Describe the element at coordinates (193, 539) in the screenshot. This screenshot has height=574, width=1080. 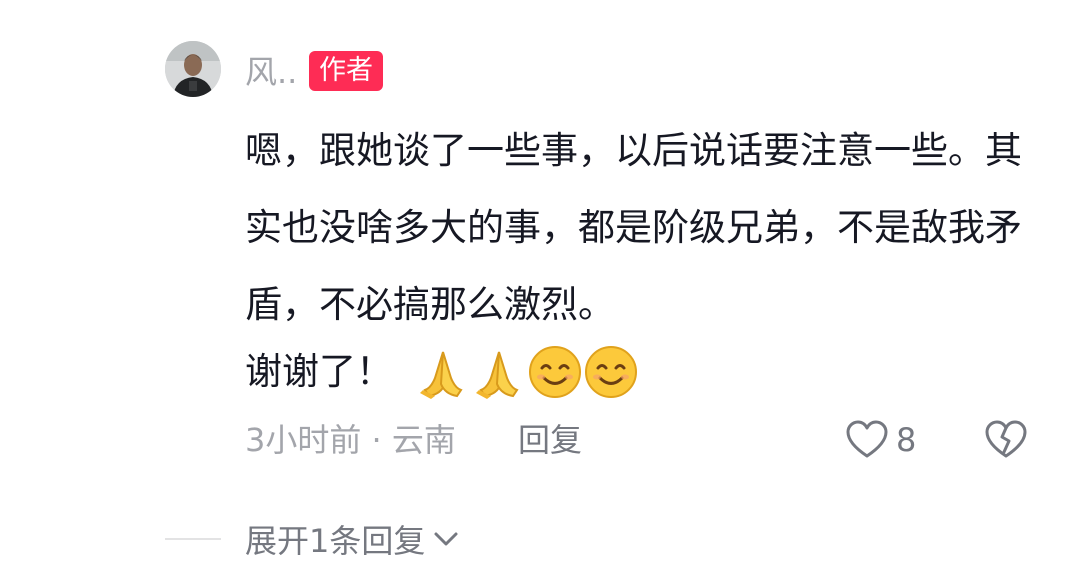
I see `replies-divider` at that location.